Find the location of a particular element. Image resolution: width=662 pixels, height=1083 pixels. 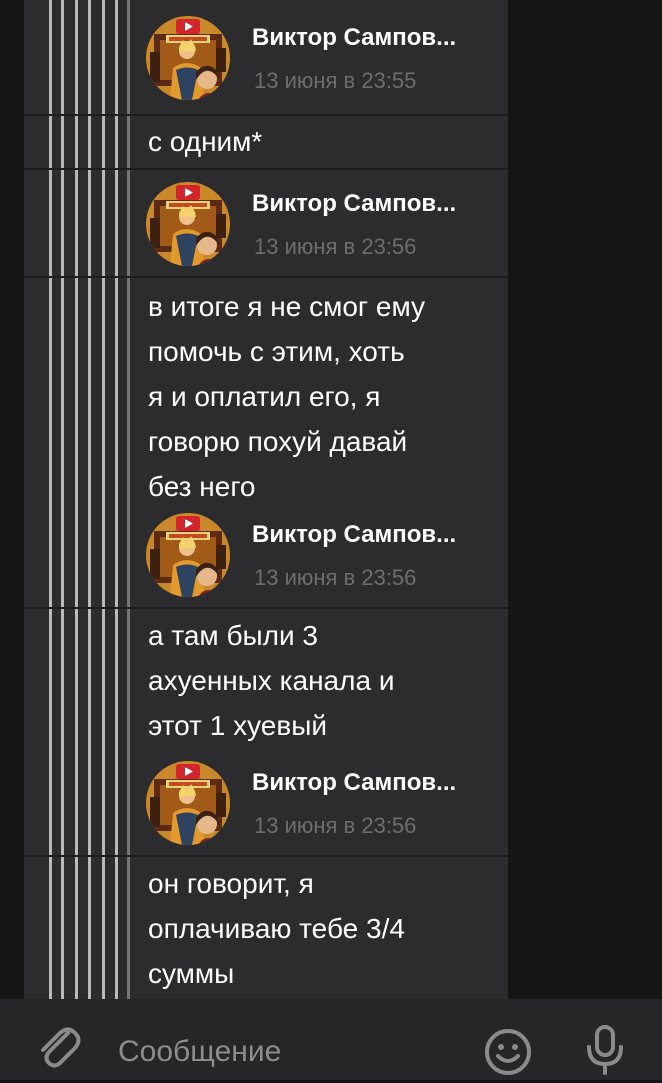

message-header: Виктор Сампов... 13 июня в 23:55 is located at coordinates (322, 56).